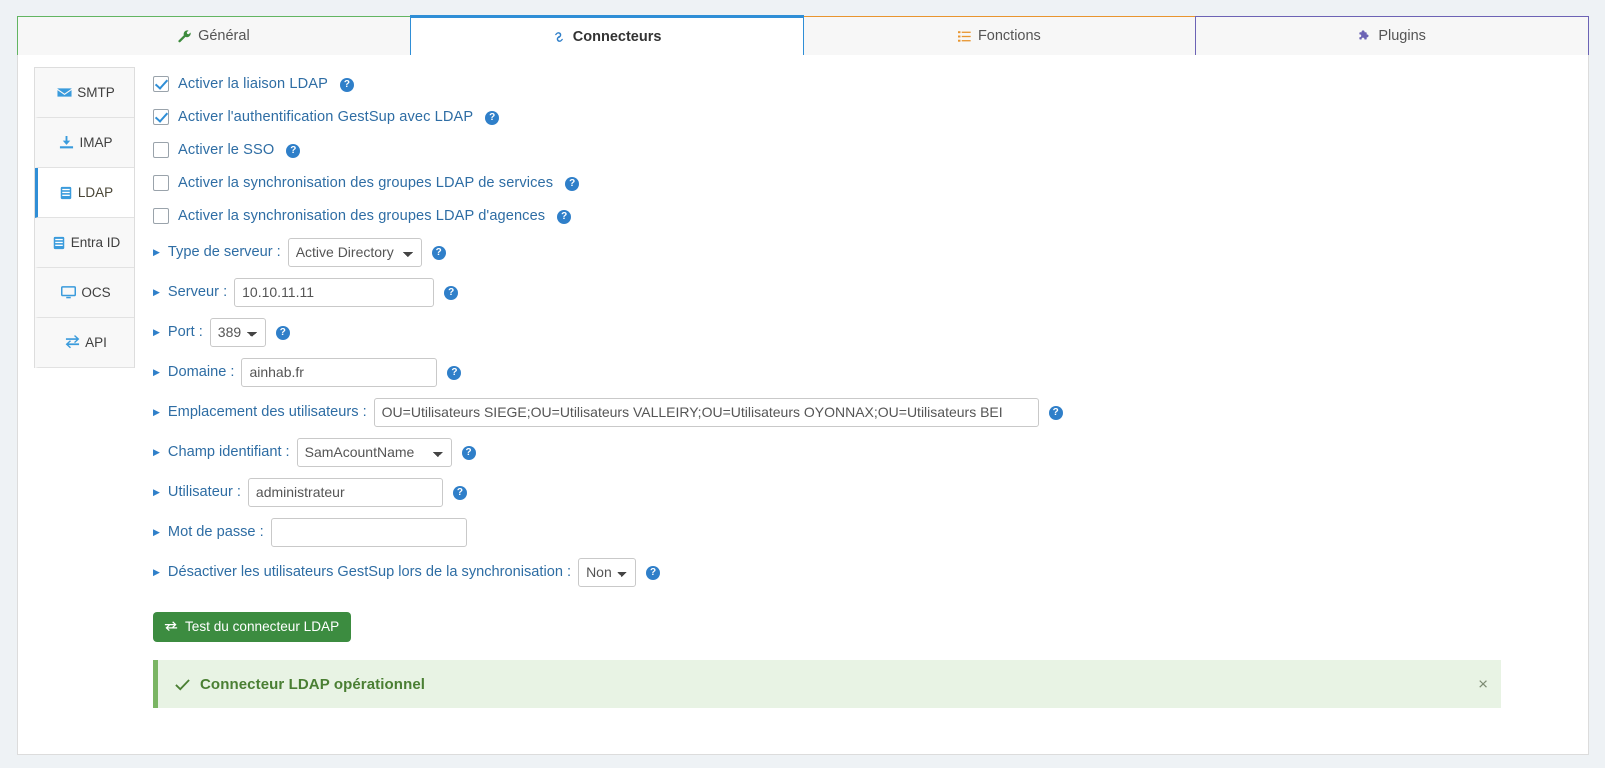 The width and height of the screenshot is (1605, 768). I want to click on tab-connecteurs-label: Connecteurs, so click(617, 36).